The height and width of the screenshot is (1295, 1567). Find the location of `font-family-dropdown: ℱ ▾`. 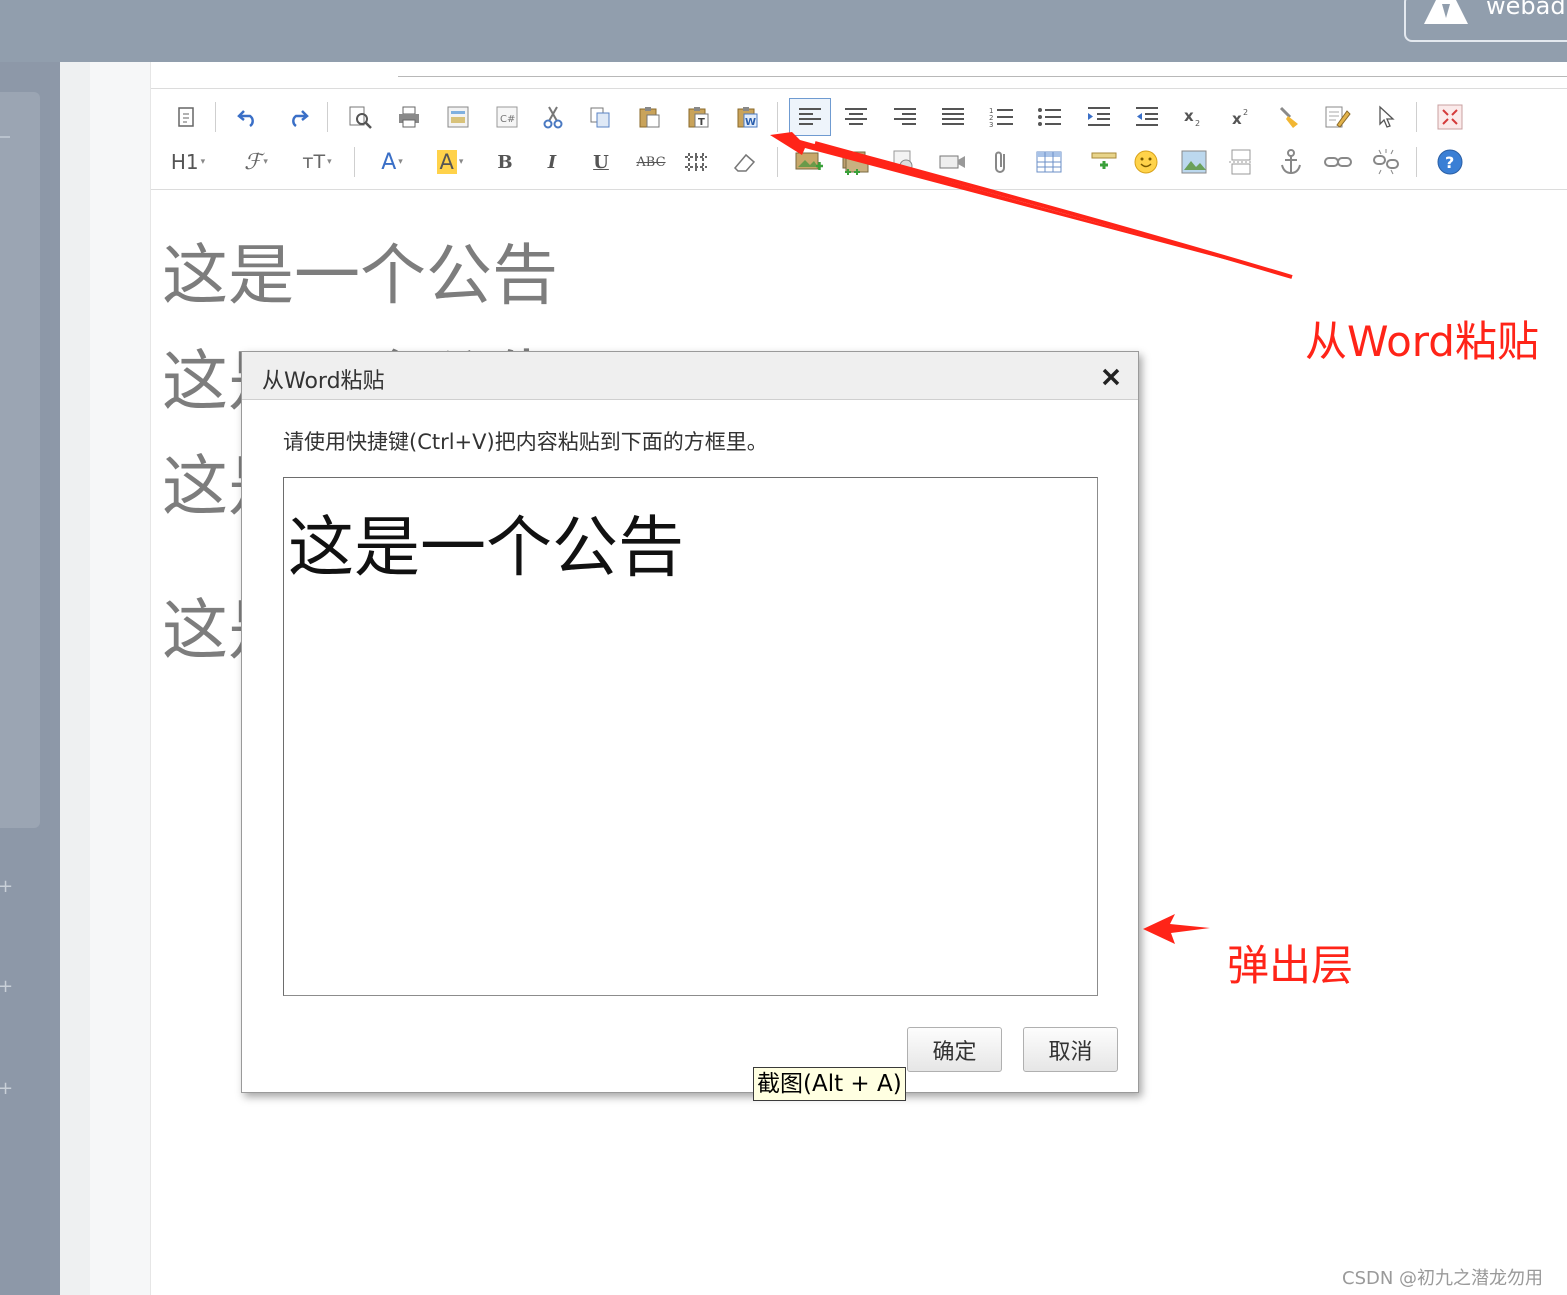

font-family-dropdown: ℱ ▾ is located at coordinates (256, 162).